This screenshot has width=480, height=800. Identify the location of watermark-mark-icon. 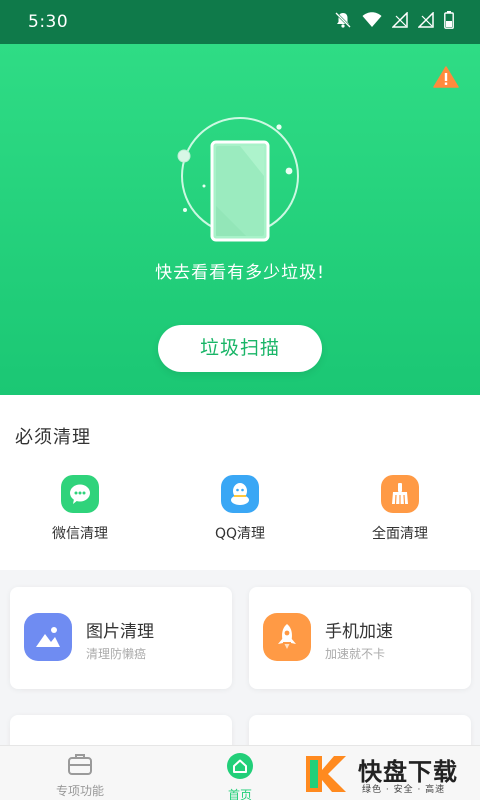
(326, 774).